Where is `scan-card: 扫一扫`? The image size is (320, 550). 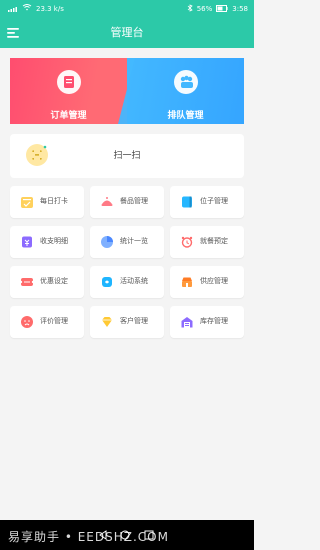
scan-card: 扫一扫 is located at coordinates (127, 156).